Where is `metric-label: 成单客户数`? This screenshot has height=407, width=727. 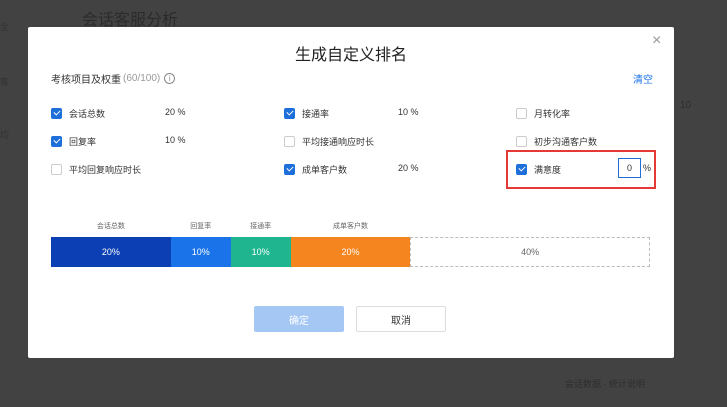 metric-label: 成单客户数 is located at coordinates (325, 169).